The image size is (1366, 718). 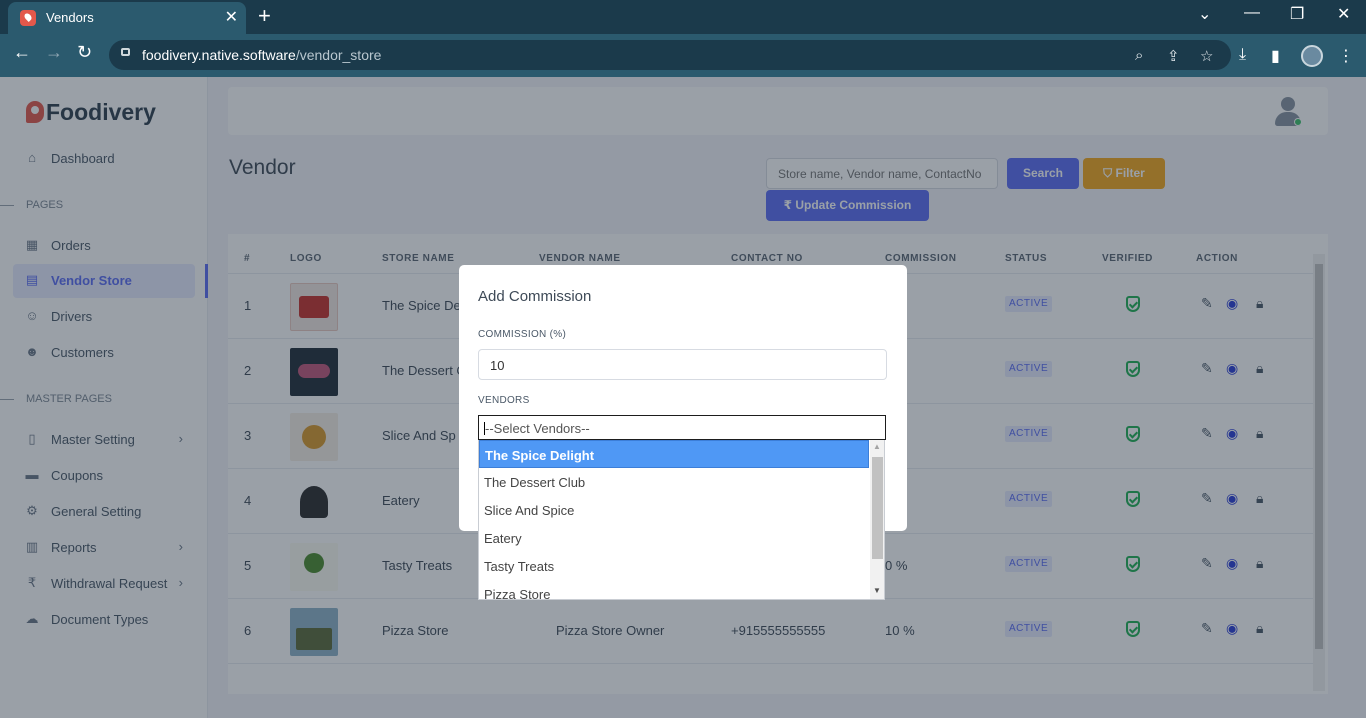 I want to click on vendor-option: Tasty Treats, so click(x=674, y=566).